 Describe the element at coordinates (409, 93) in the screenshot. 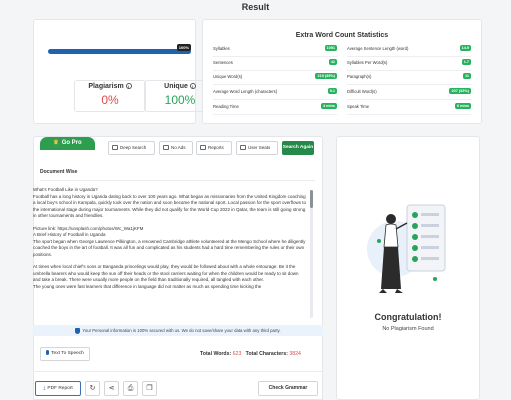

I see `stat-row: Difficult Word(s) 207 (33%)` at that location.